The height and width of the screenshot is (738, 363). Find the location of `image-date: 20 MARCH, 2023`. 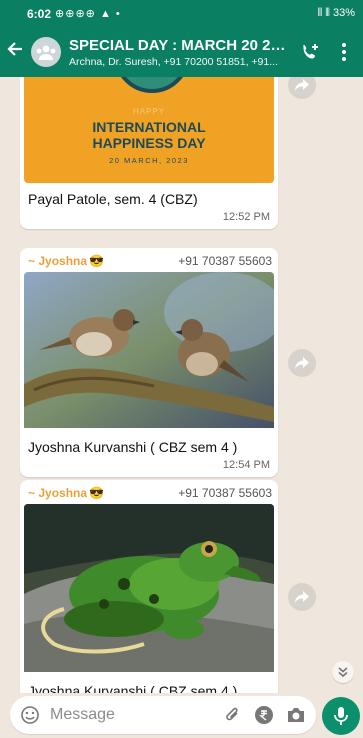

image-date: 20 MARCH, 2023 is located at coordinates (149, 160).